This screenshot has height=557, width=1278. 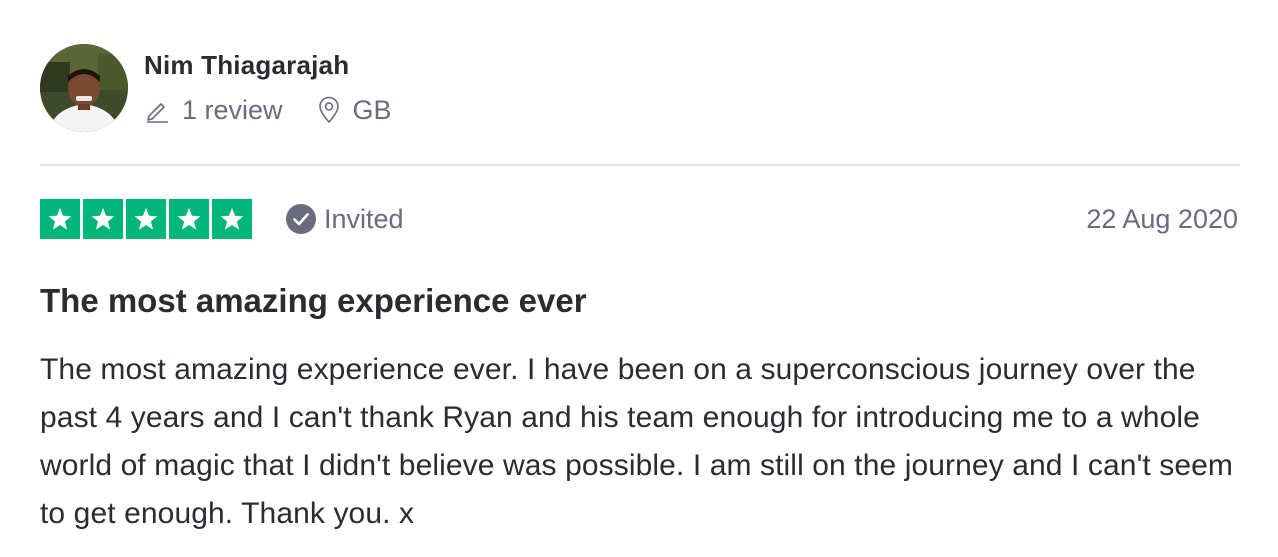 I want to click on review-date: 22 Aug 2020, so click(x=1162, y=218).